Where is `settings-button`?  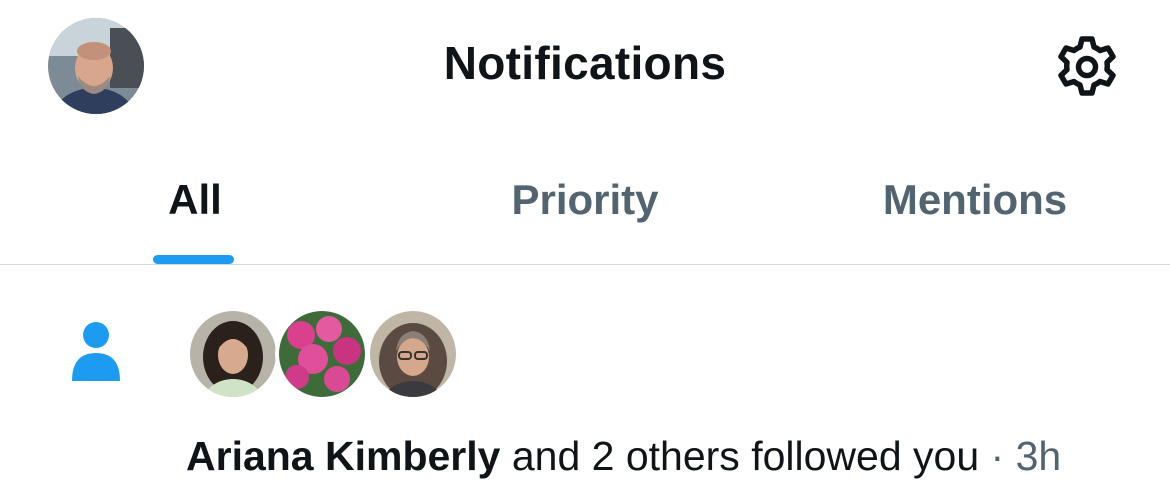 settings-button is located at coordinates (1087, 67).